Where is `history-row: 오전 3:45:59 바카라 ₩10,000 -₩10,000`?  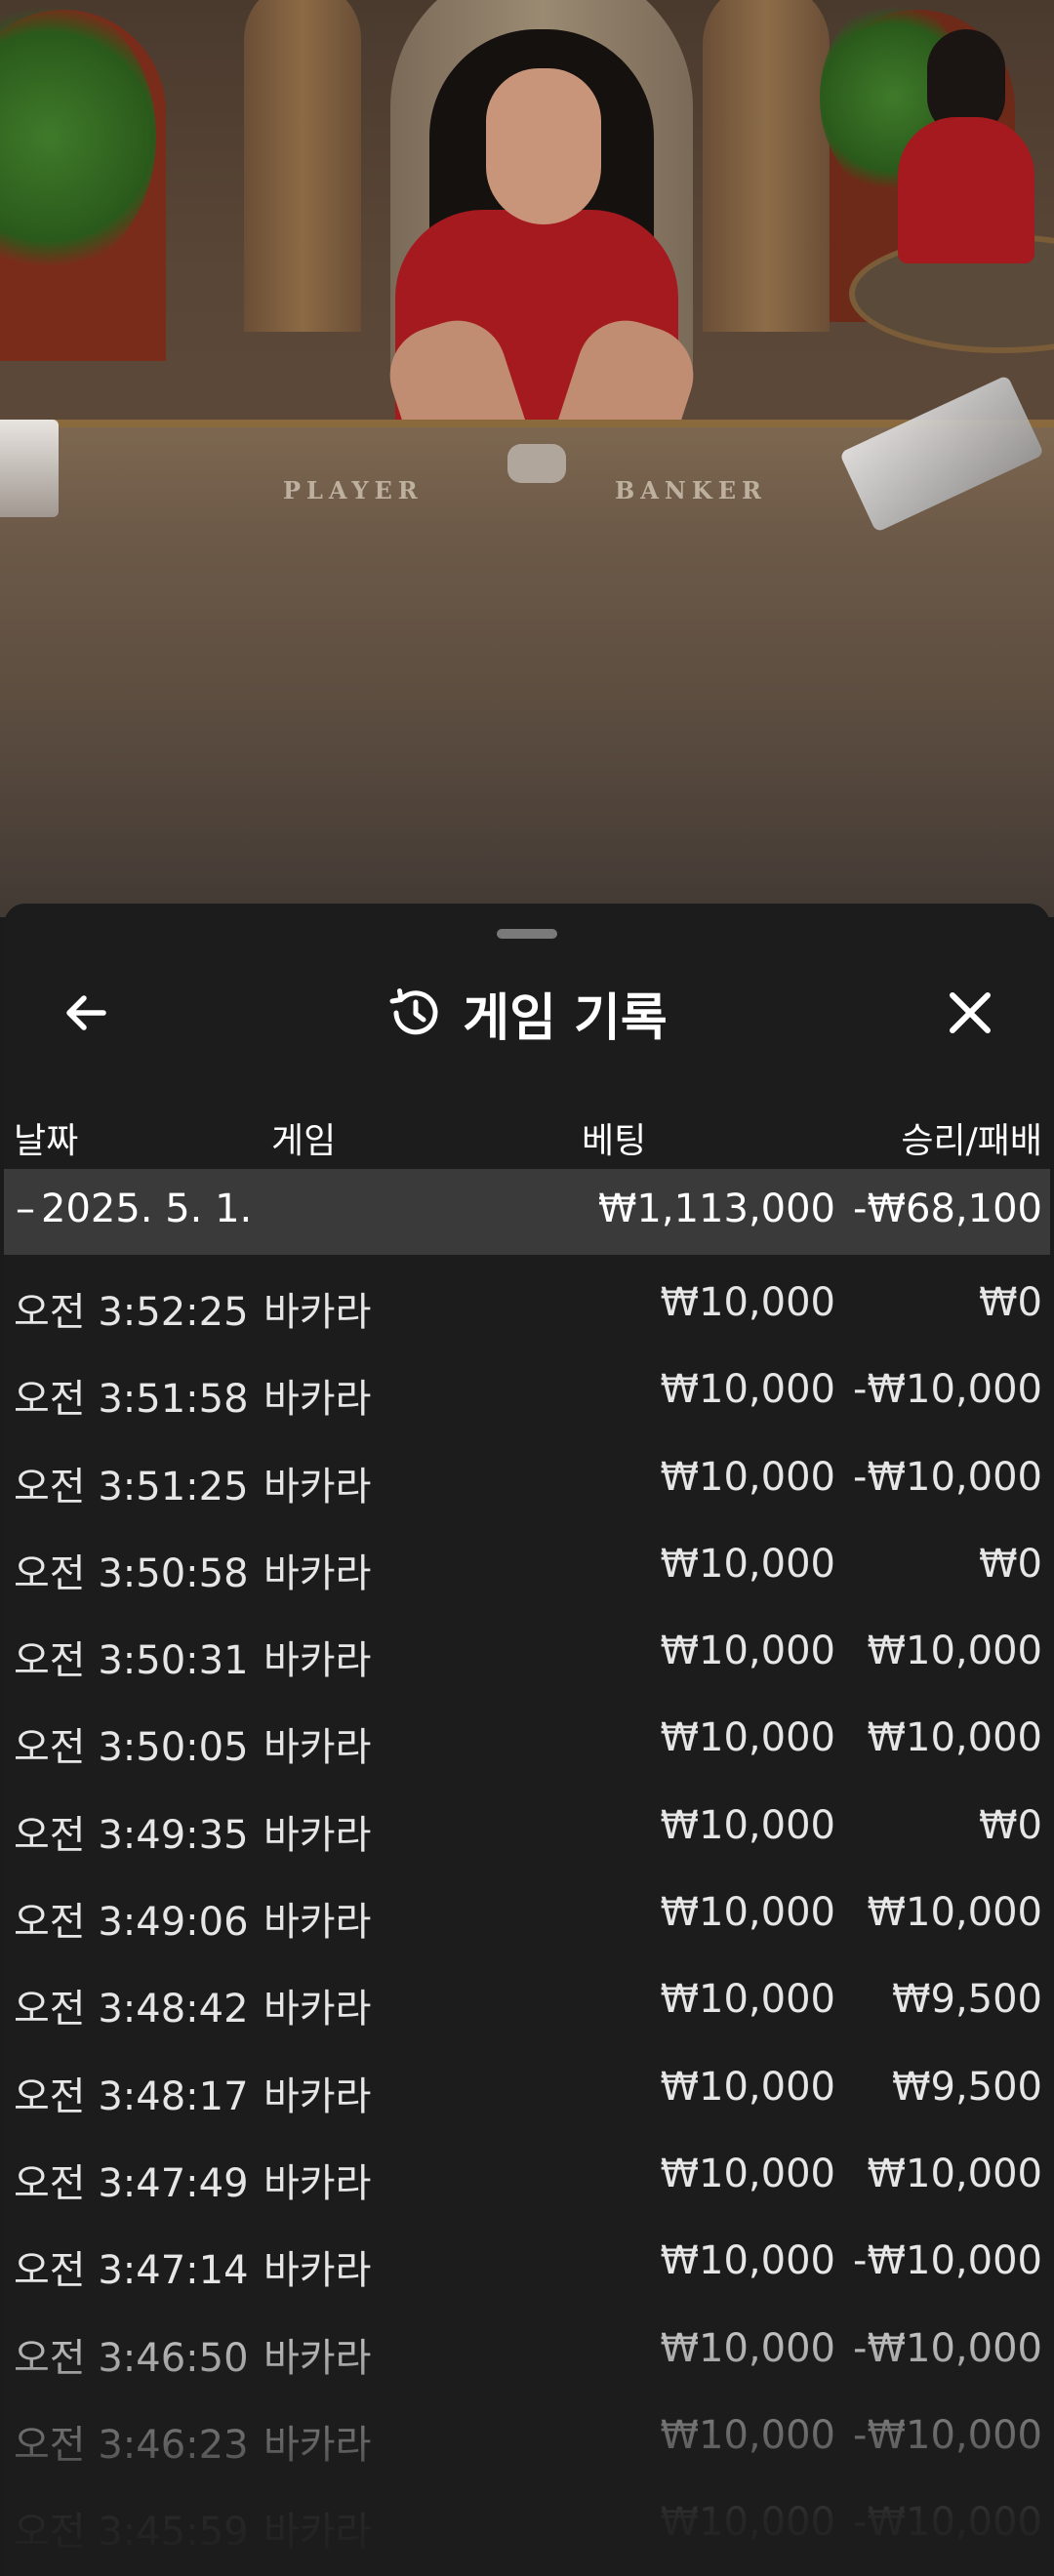 history-row: 오전 3:45:59 바카라 ₩10,000 -₩10,000 is located at coordinates (527, 2521).